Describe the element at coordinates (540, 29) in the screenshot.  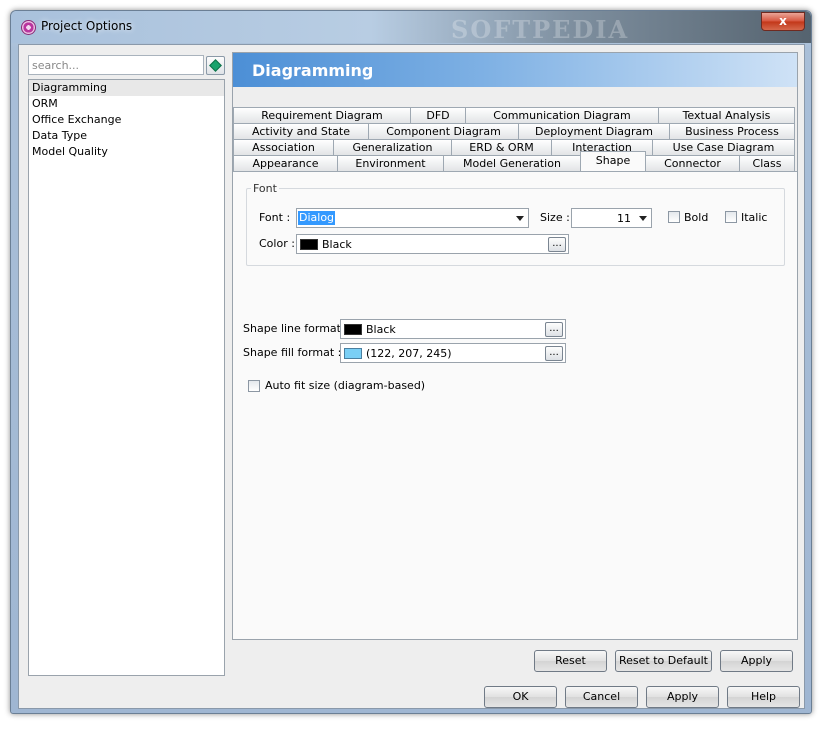
I see `softpedia-watermark: SOFTPEDIA` at that location.